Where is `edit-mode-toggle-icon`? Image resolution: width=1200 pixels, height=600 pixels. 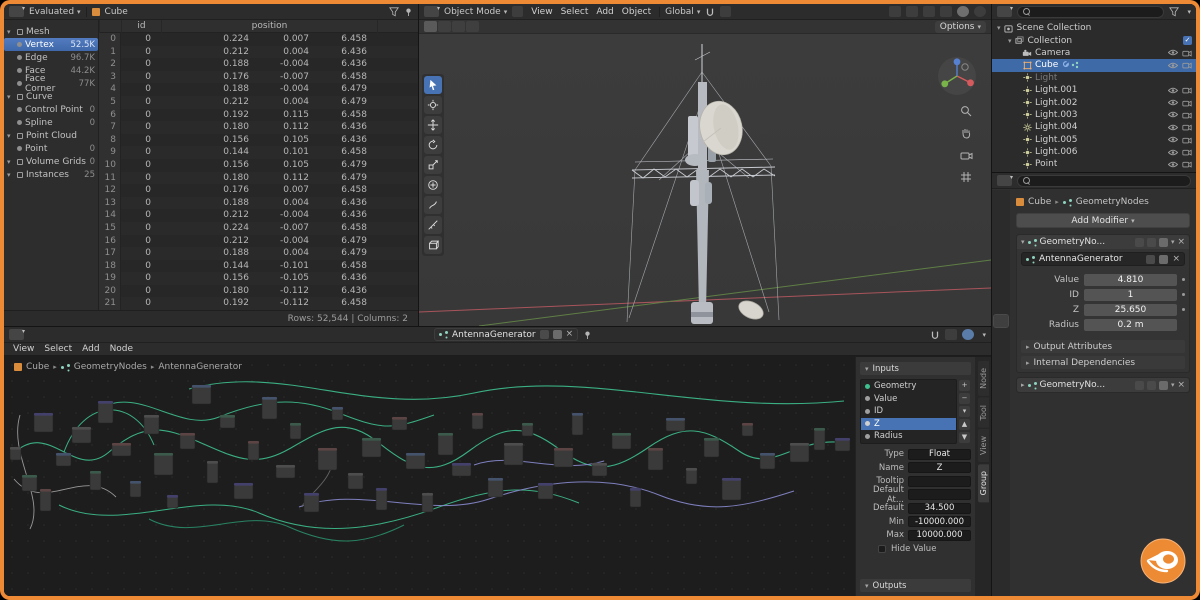
edit-mode-toggle-icon is located at coordinates (1139, 385).